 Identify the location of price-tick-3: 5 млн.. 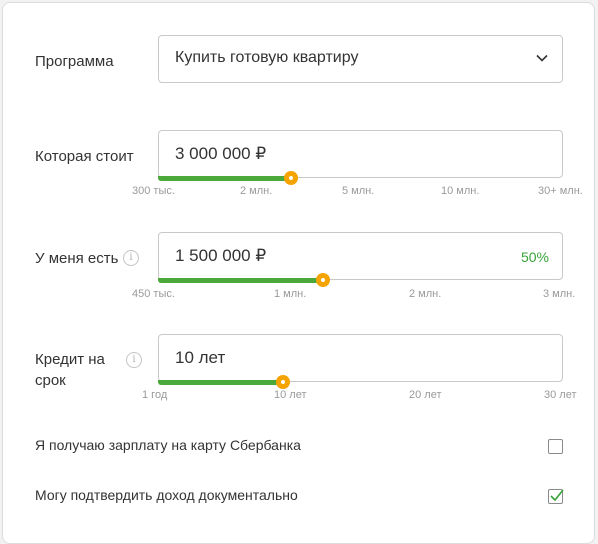
(358, 191).